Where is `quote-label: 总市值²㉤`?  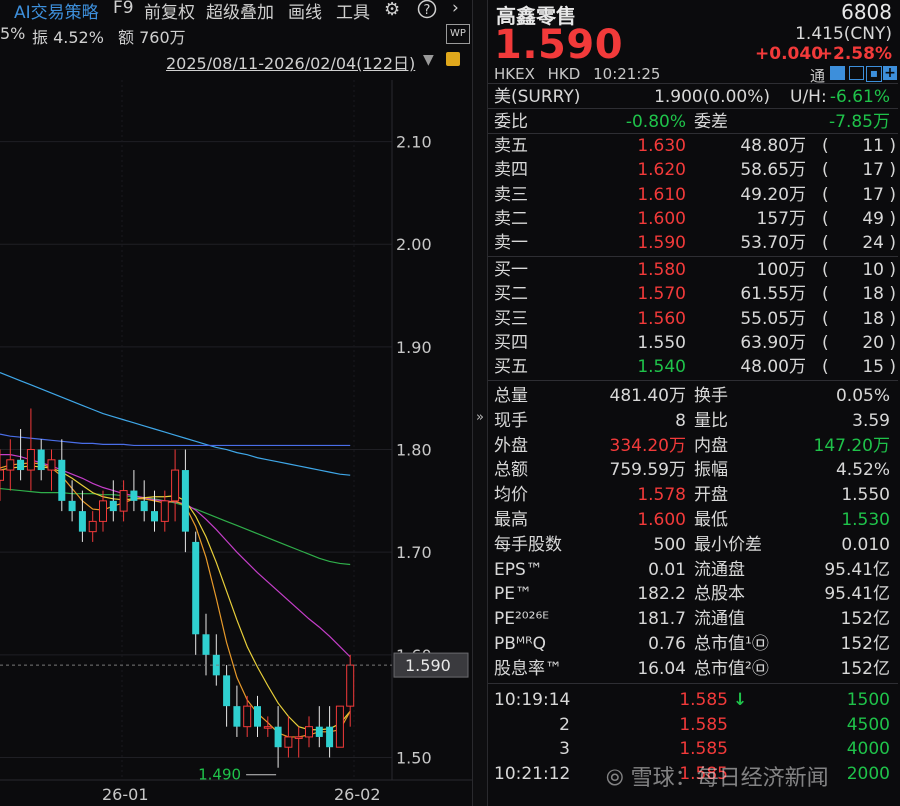
quote-label: 总市值²㉤ is located at coordinates (731, 668).